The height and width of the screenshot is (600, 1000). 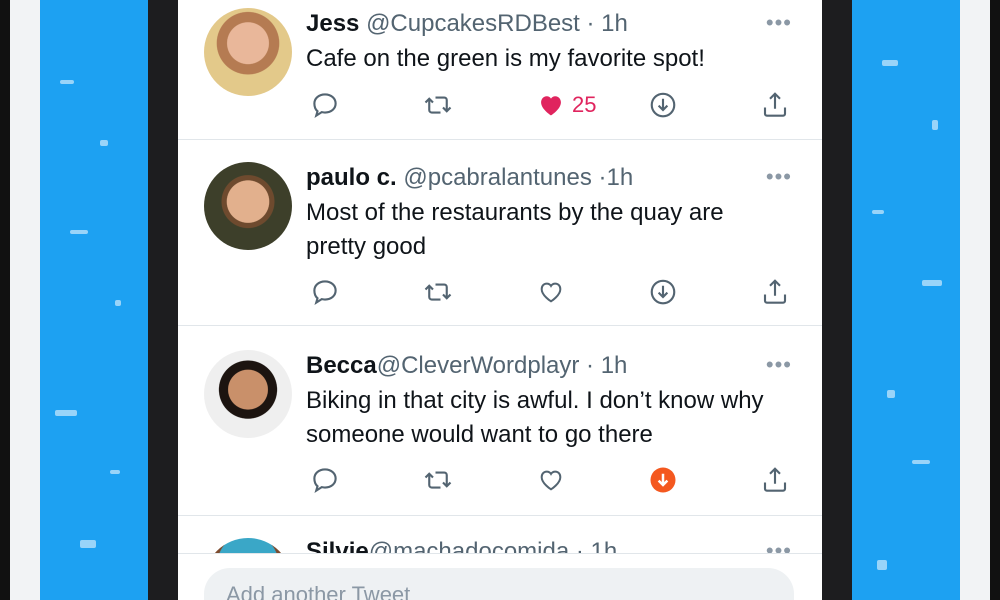 I want to click on heart-filled-icon, so click(x=551, y=106).